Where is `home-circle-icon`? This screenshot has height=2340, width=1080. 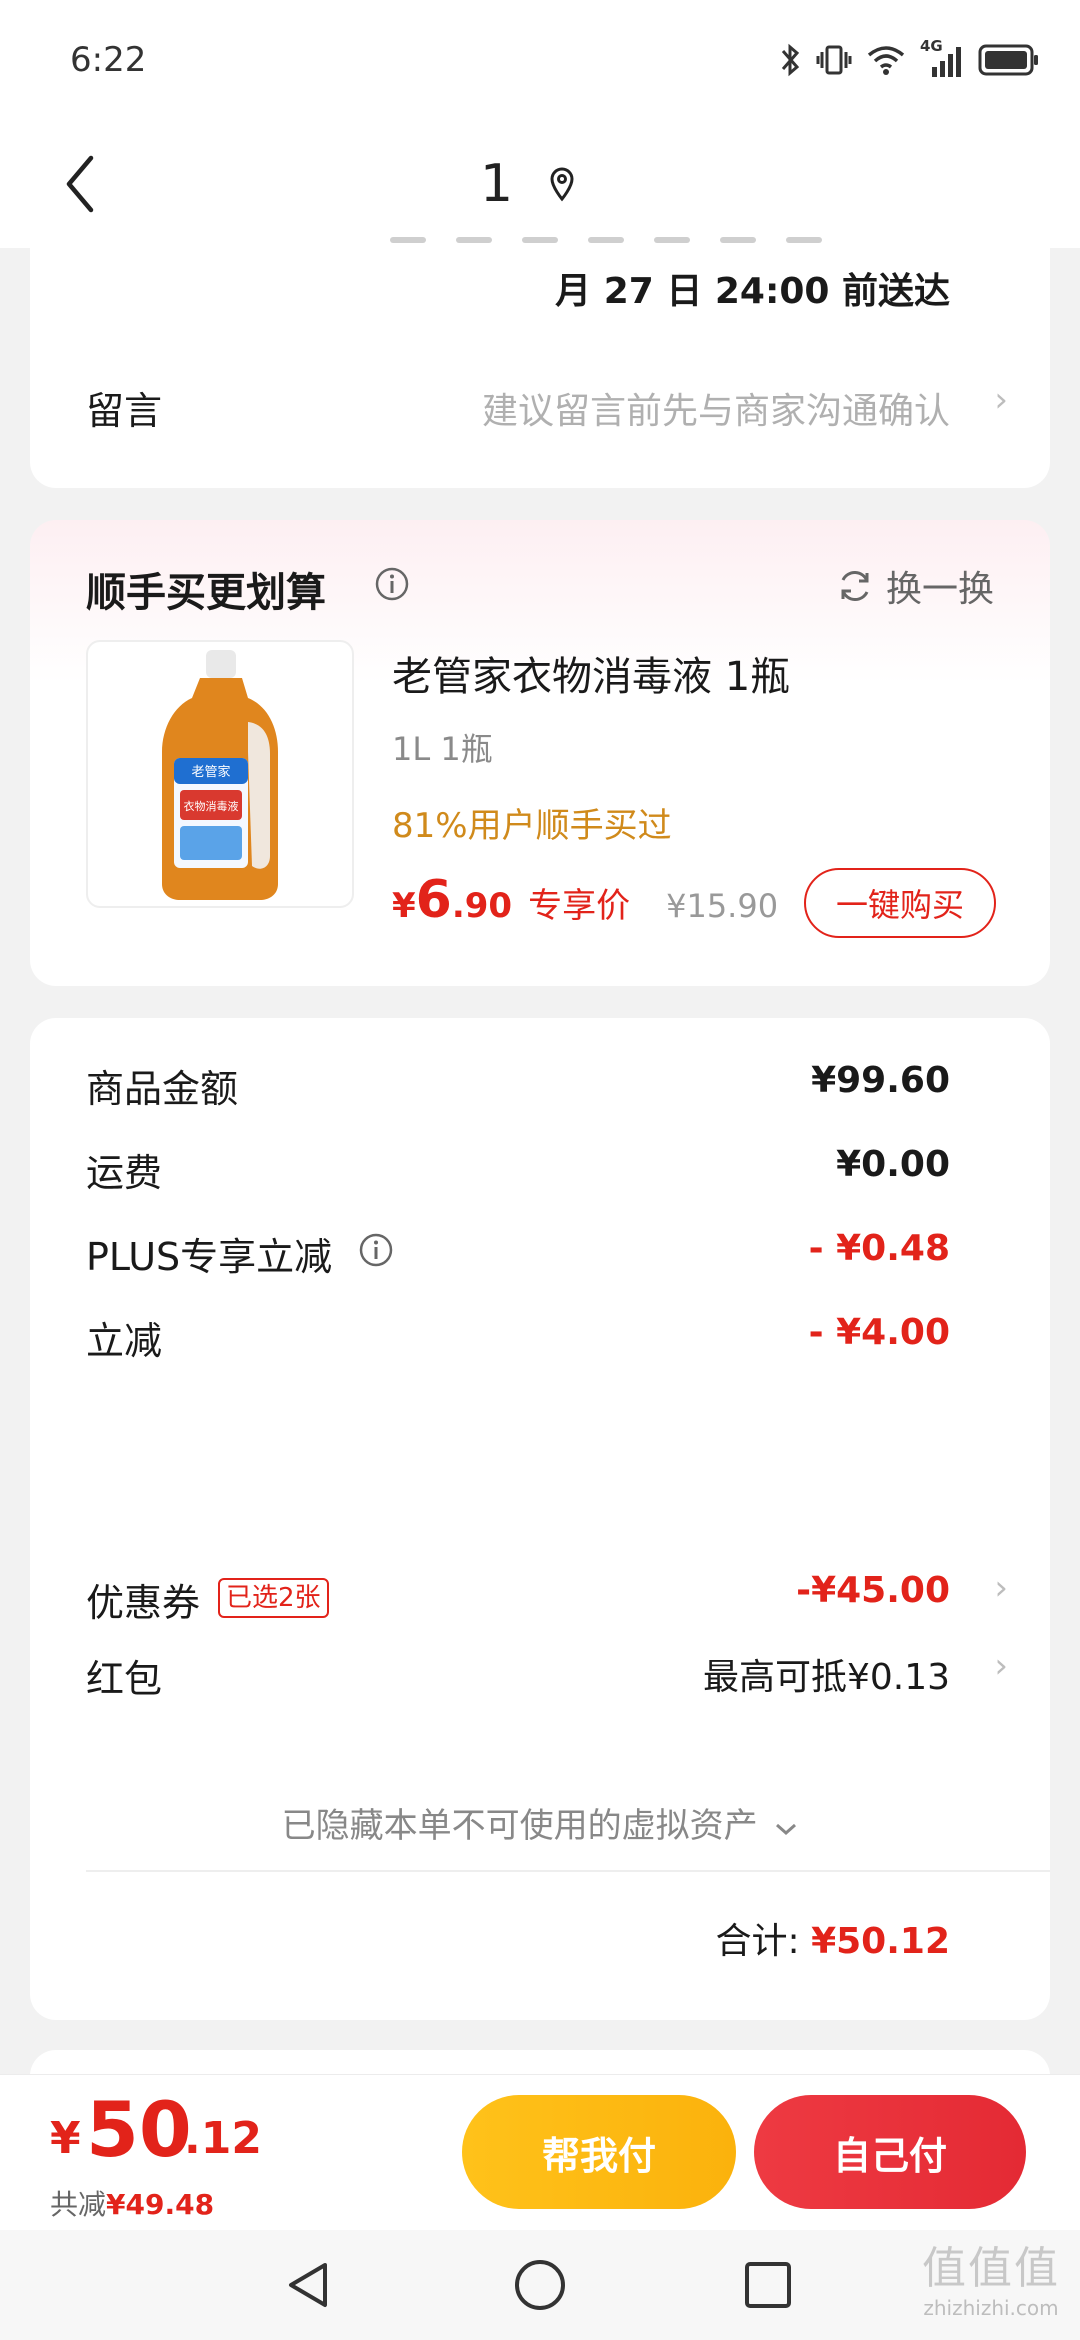
home-circle-icon is located at coordinates (540, 2285).